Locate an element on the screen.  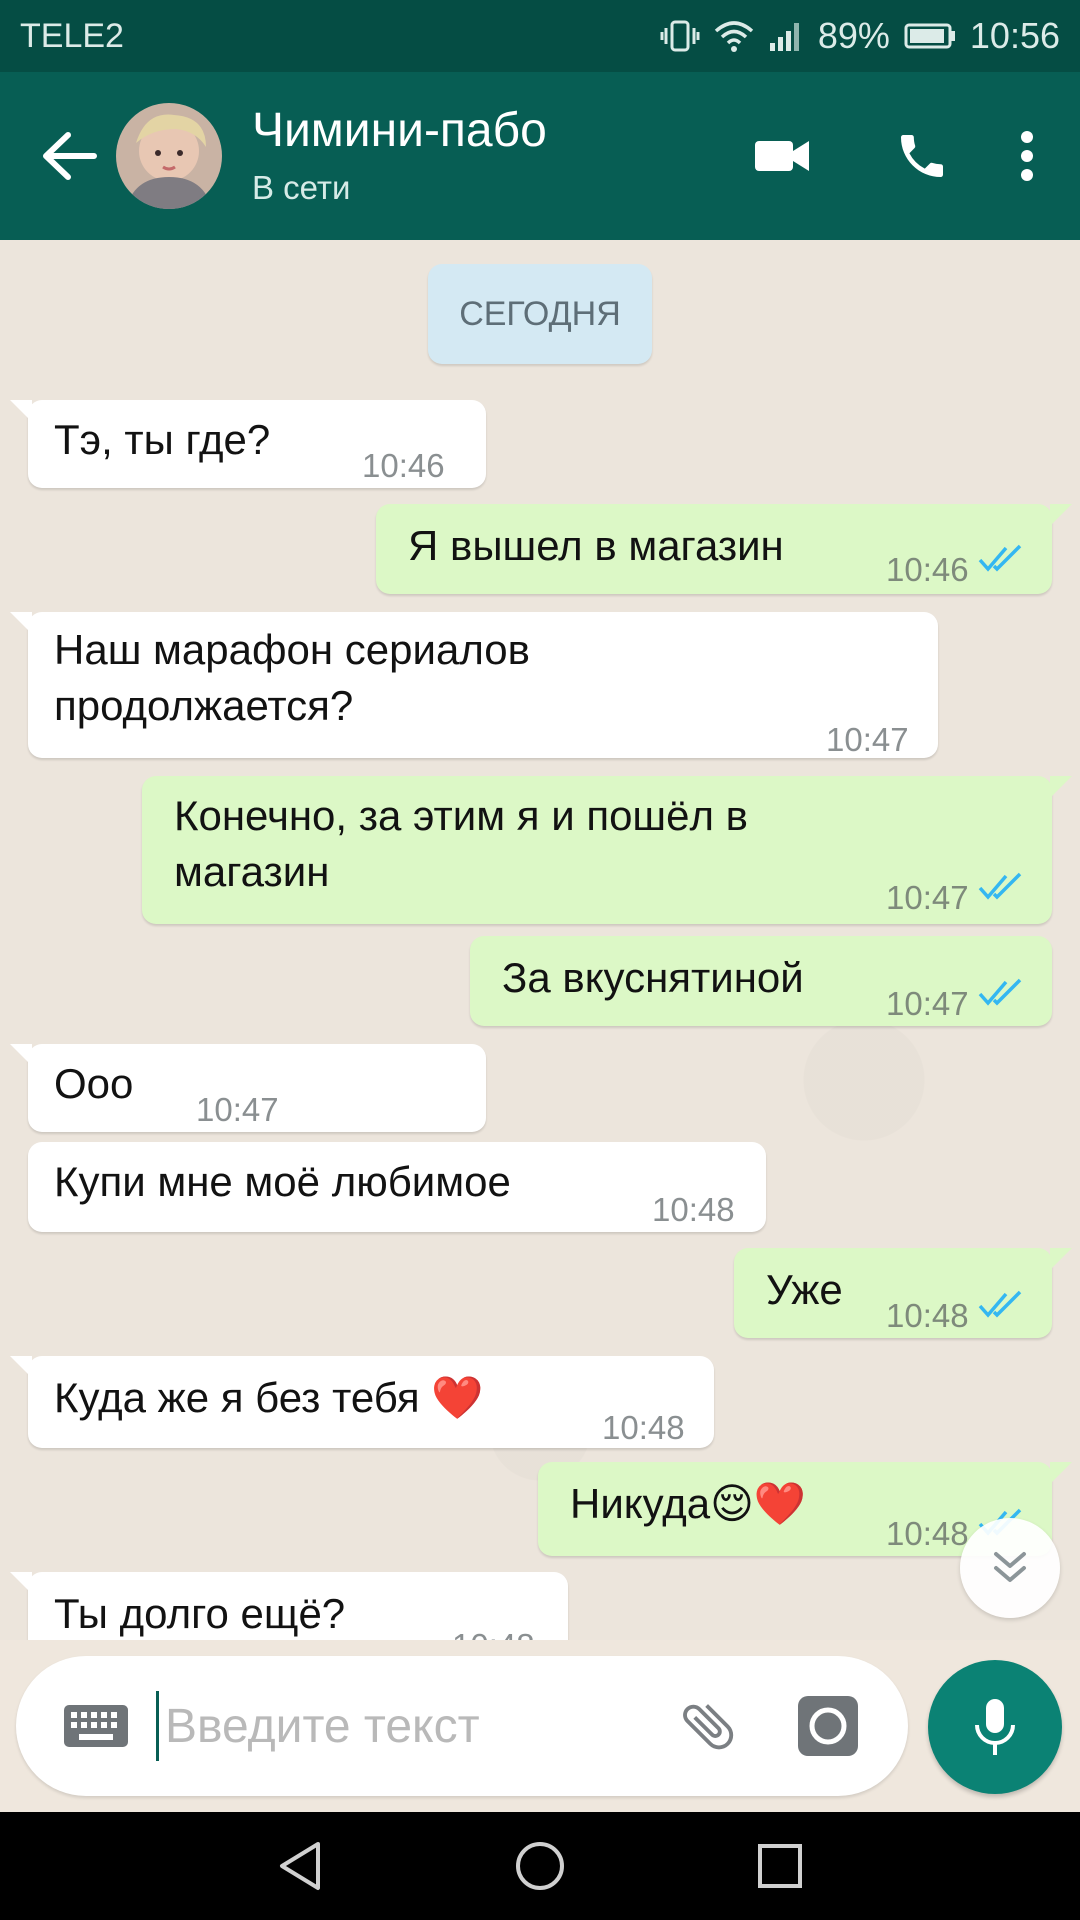
message-input-wrapper is located at coordinates (402, 1726).